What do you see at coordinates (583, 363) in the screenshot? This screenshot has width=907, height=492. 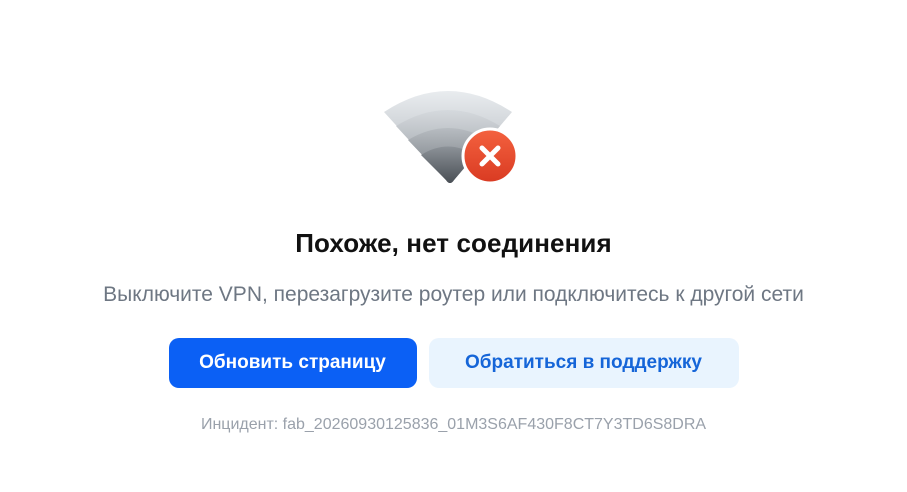 I see `contact-support-button: Обратиться в поддержку` at bounding box center [583, 363].